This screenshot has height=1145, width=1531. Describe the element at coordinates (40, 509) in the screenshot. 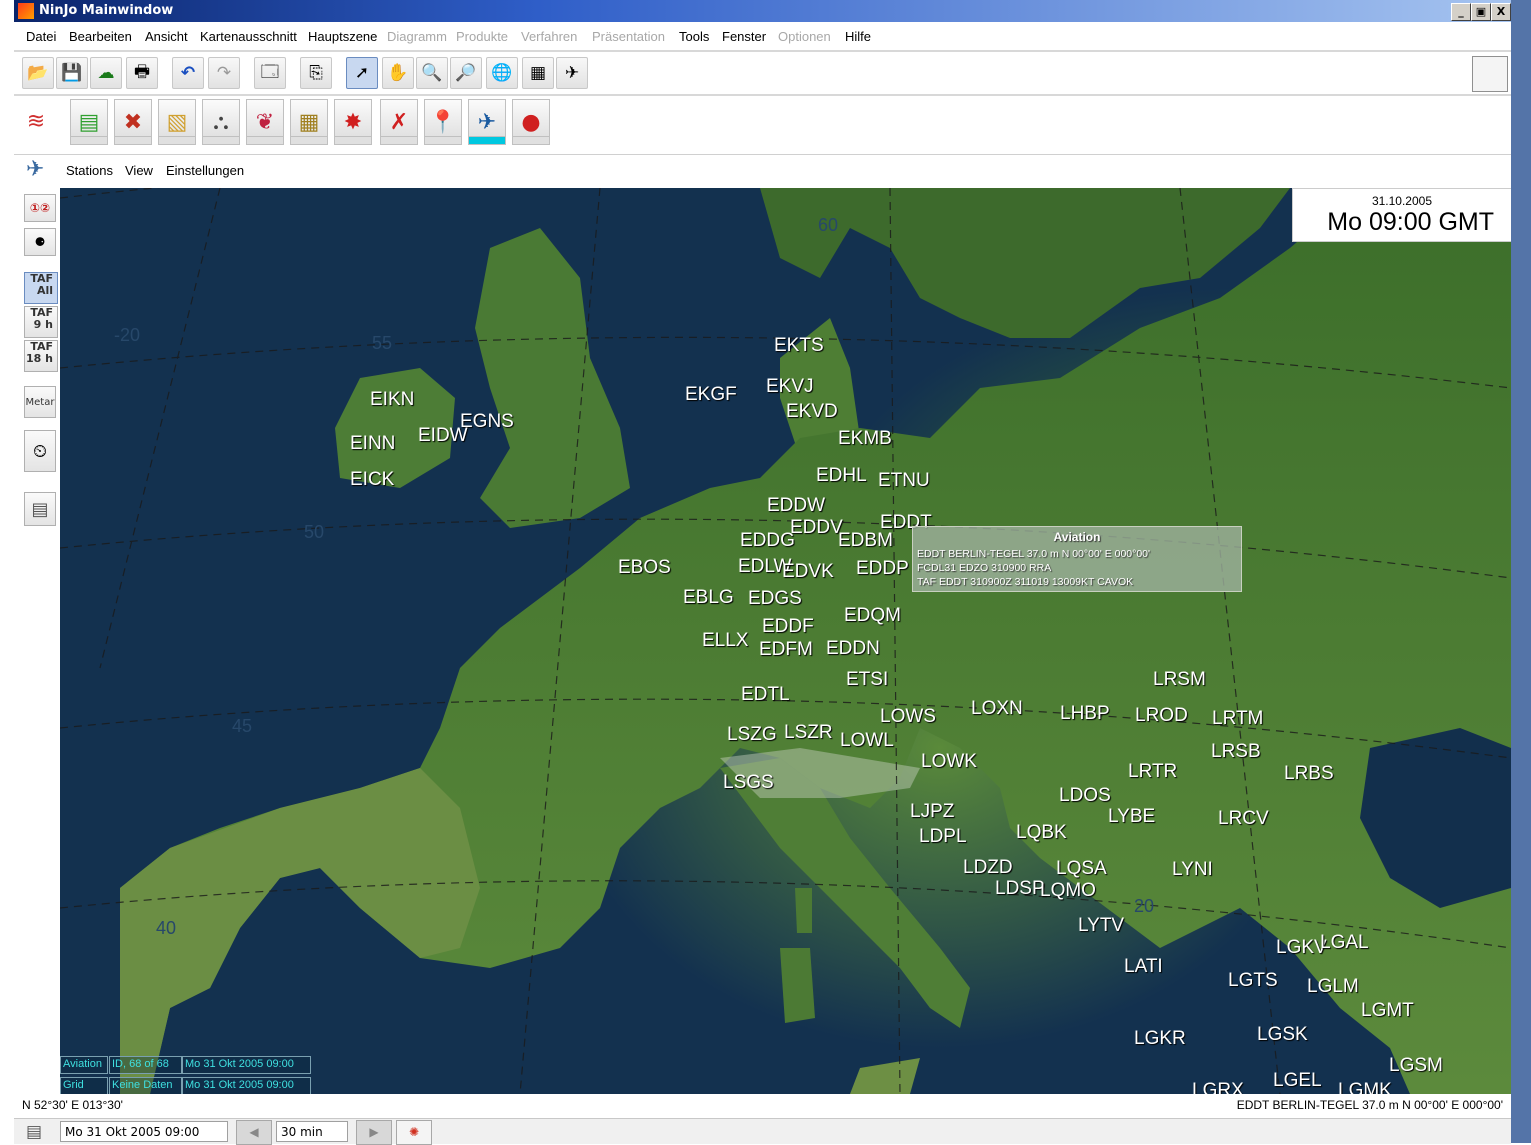

I see `table-icon: ▤` at that location.